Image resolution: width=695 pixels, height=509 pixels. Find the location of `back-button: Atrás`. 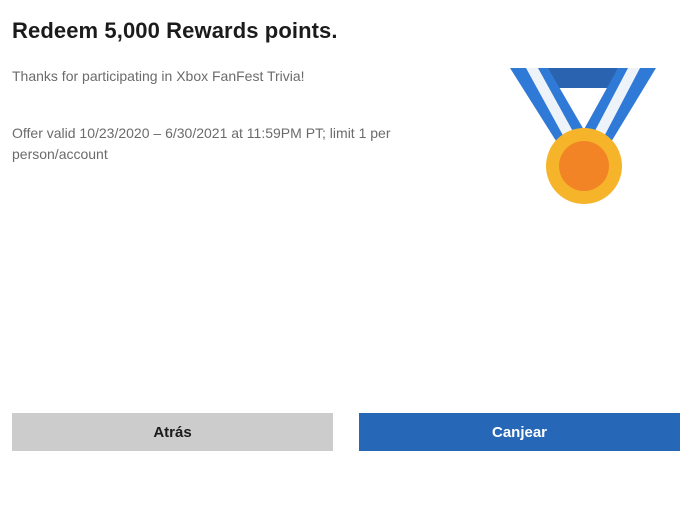

back-button: Atrás is located at coordinates (172, 432).